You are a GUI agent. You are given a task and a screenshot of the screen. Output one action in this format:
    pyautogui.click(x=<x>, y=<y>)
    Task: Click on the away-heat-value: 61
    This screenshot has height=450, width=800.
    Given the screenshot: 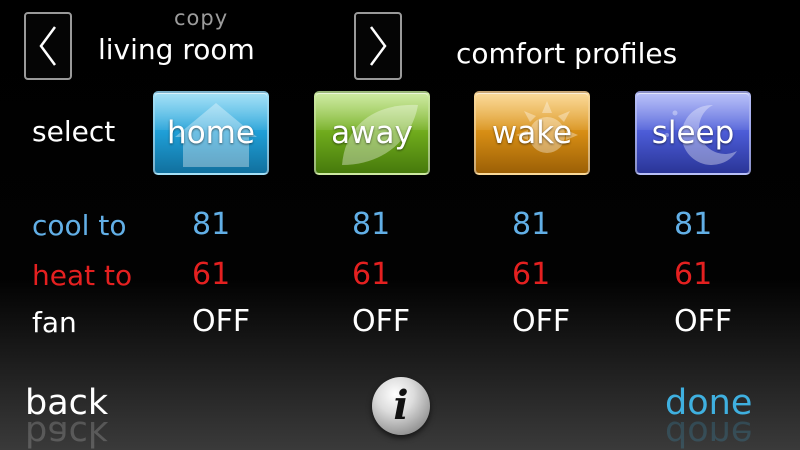 What is the action you would take?
    pyautogui.click(x=371, y=274)
    